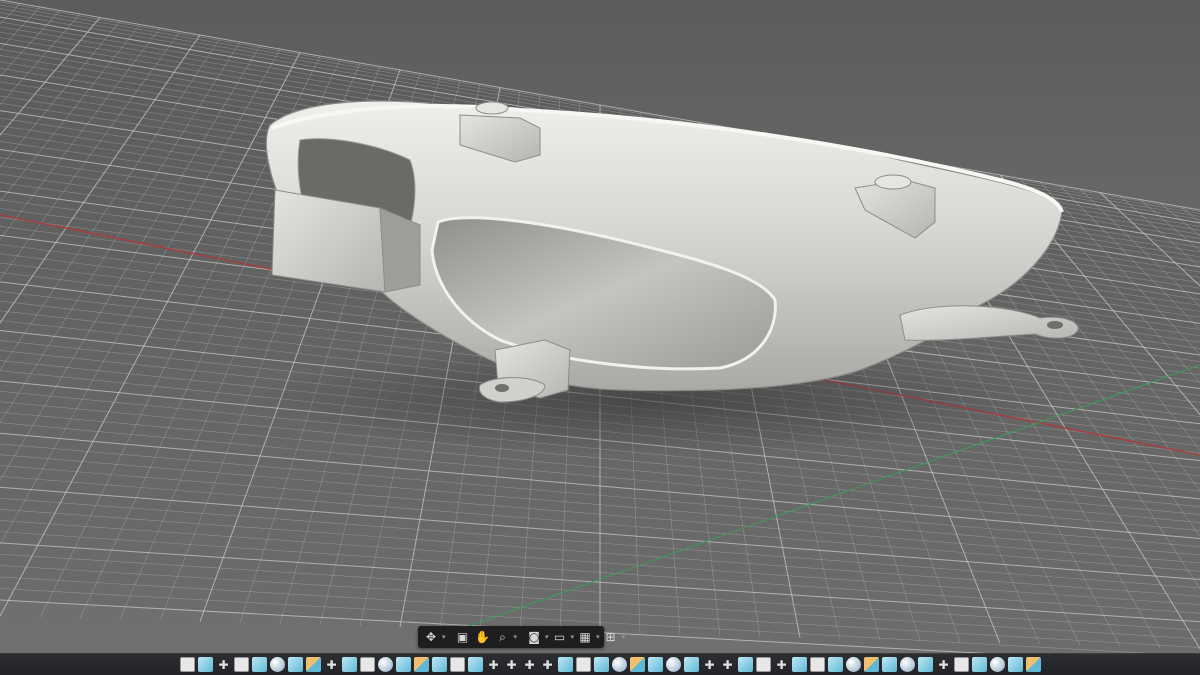 Image resolution: width=1200 pixels, height=675 pixels. What do you see at coordinates (1055, 325) in the screenshot?
I see `right-flange-hole` at bounding box center [1055, 325].